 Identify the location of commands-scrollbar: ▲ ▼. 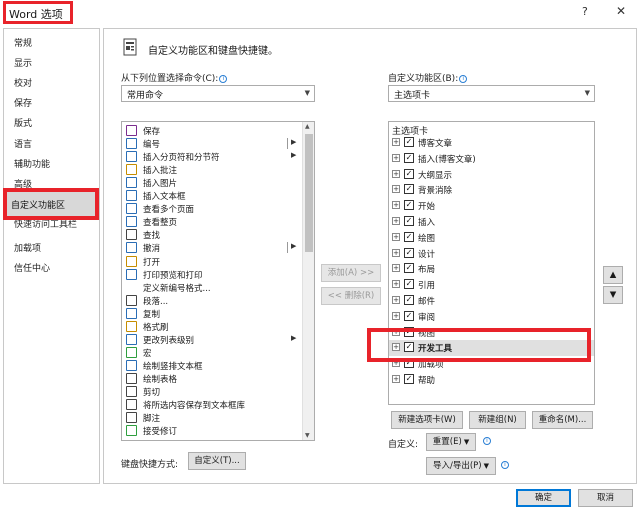
(308, 281).